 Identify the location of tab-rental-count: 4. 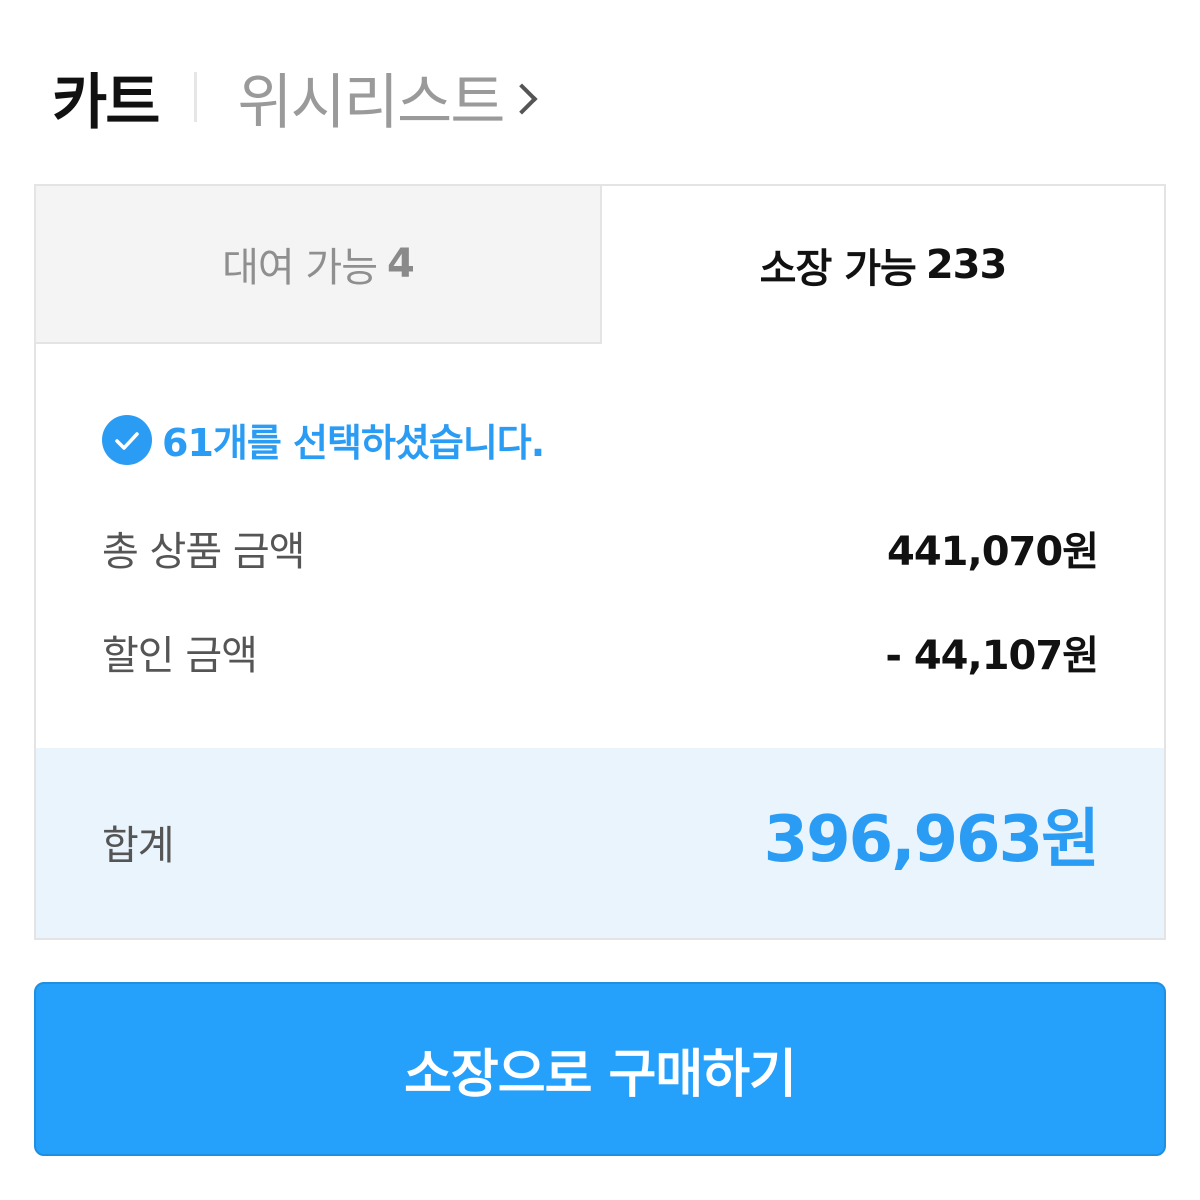
(401, 264).